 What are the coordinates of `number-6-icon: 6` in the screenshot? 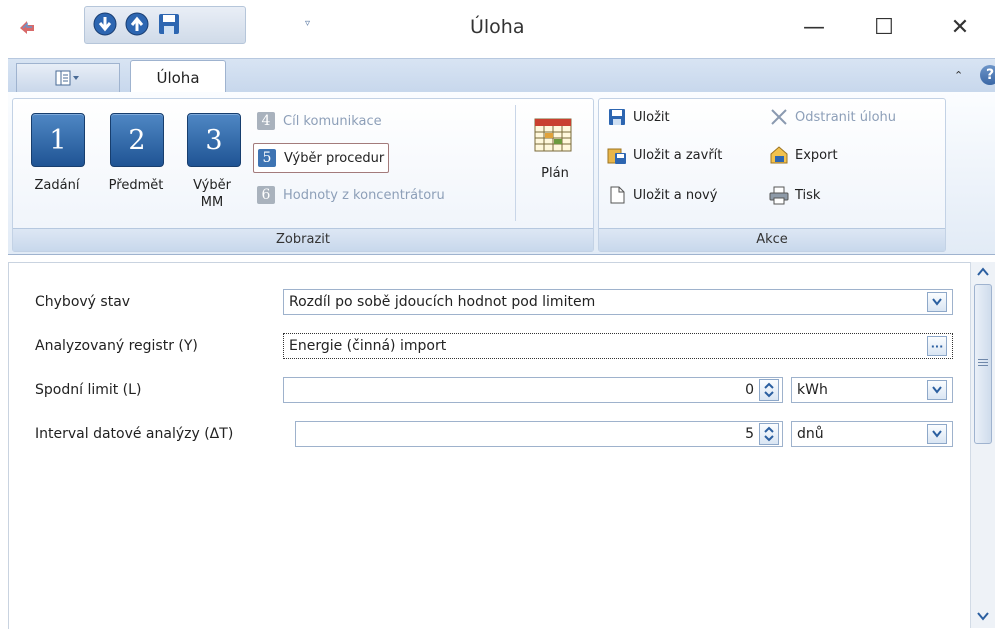 It's located at (266, 195).